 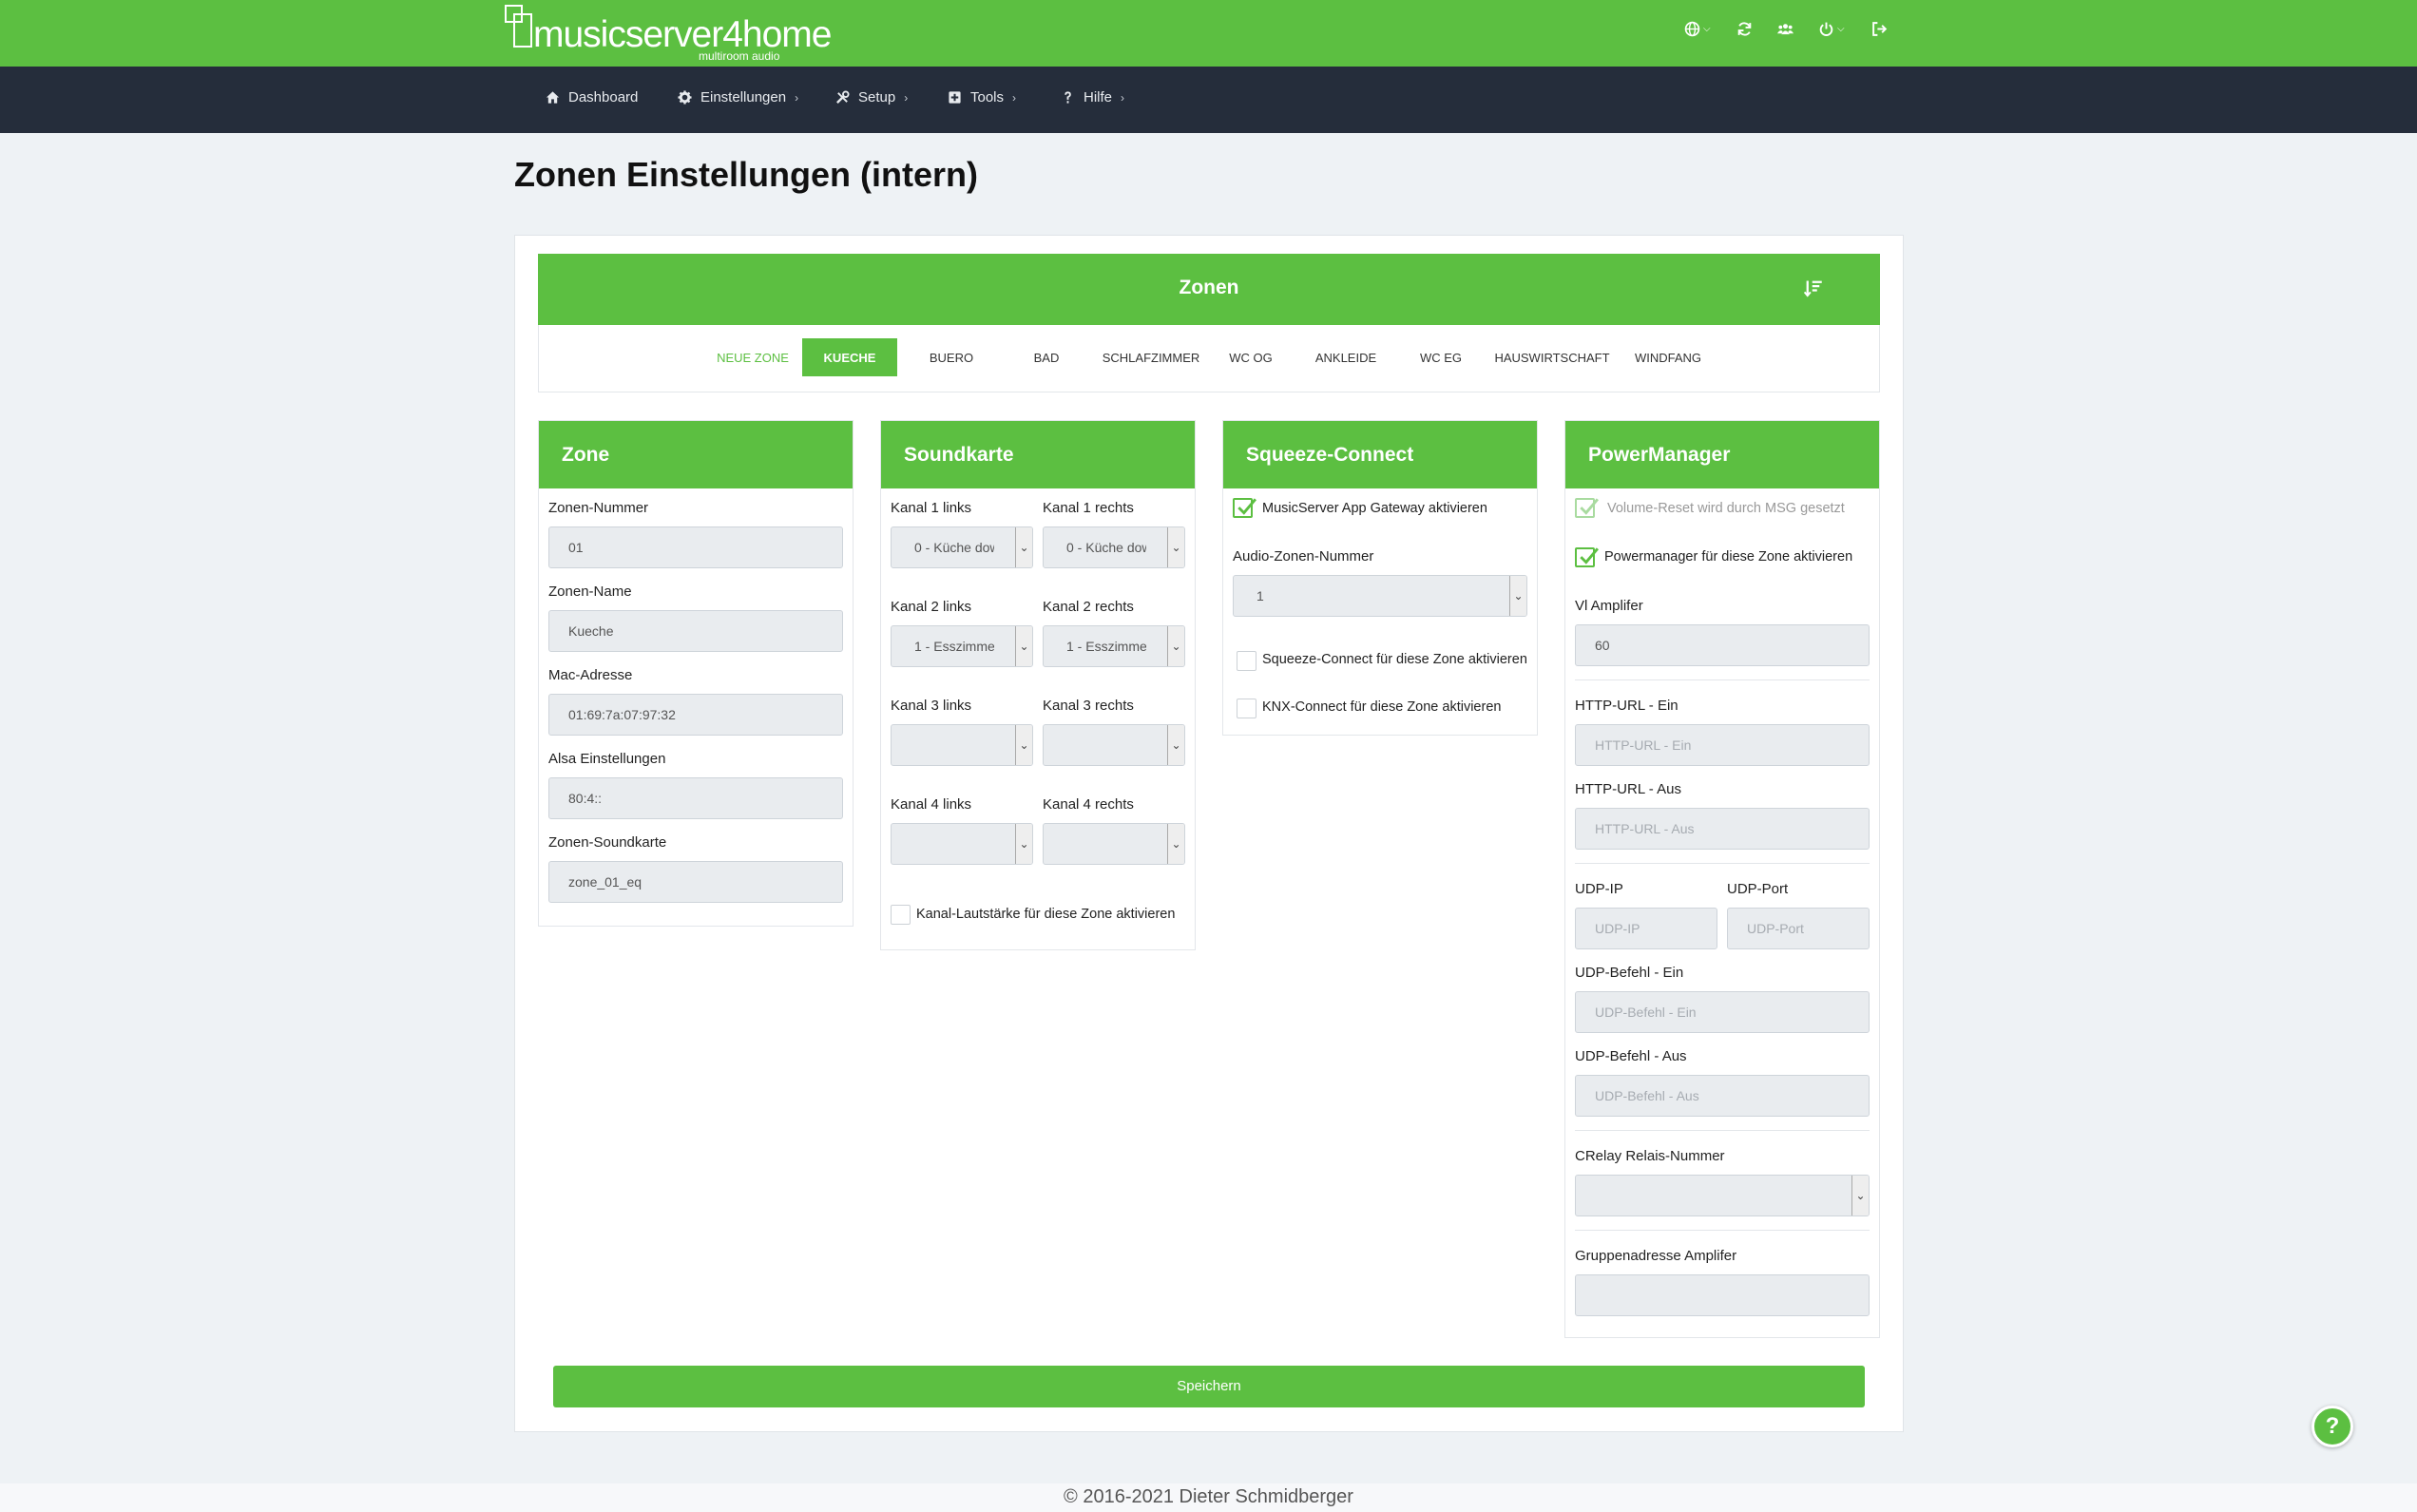 What do you see at coordinates (1722, 745) in the screenshot?
I see `http-url-ein-field: HTTP-URL - Ein` at bounding box center [1722, 745].